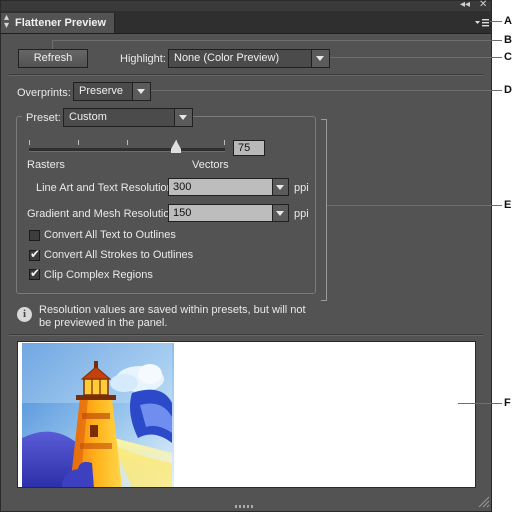 The image size is (513, 512). What do you see at coordinates (227, 58) in the screenshot?
I see `highlight-value: None (Color Preview)` at bounding box center [227, 58].